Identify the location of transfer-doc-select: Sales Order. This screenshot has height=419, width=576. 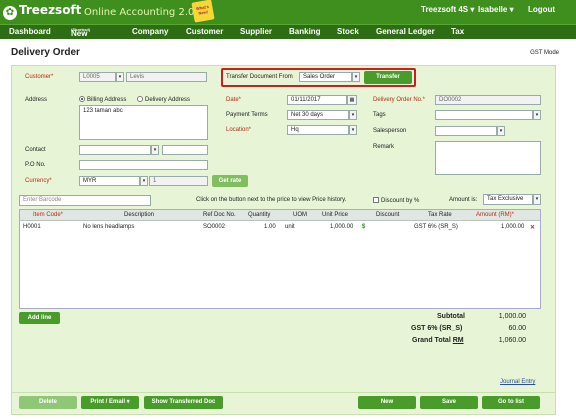
(325, 77).